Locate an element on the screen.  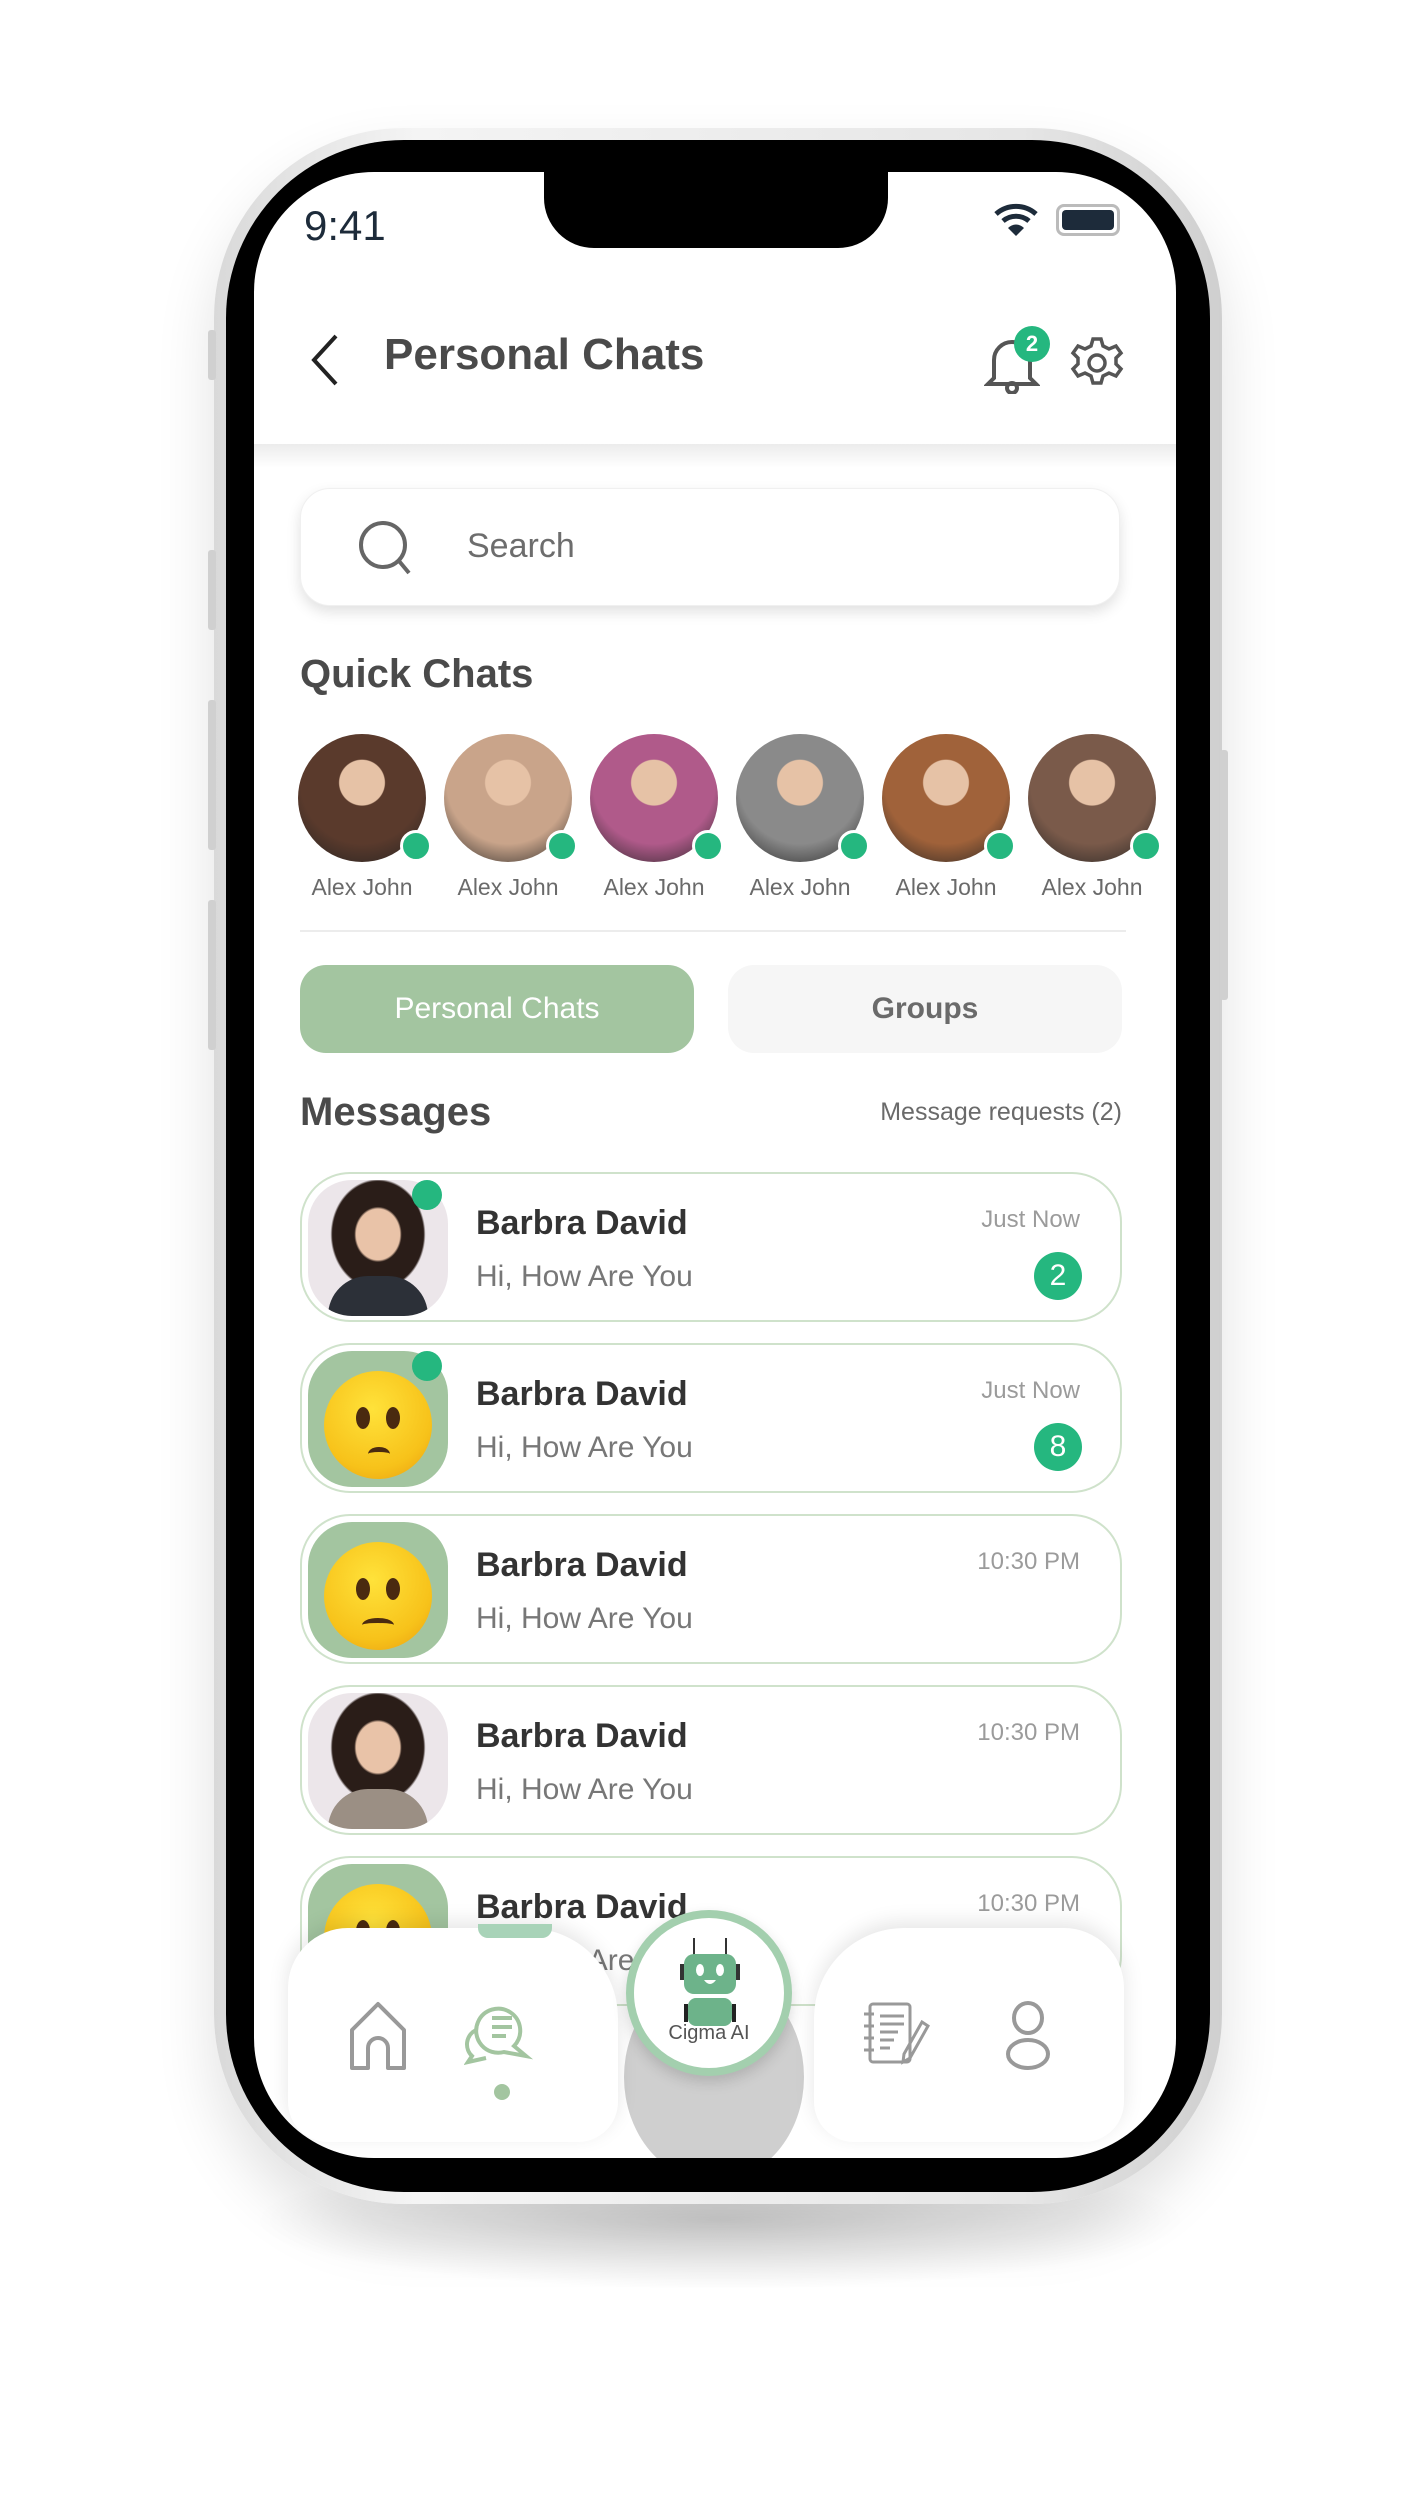
chat-list-item: Barbra David Hi, How Are You Just Now 8 is located at coordinates (711, 1418).